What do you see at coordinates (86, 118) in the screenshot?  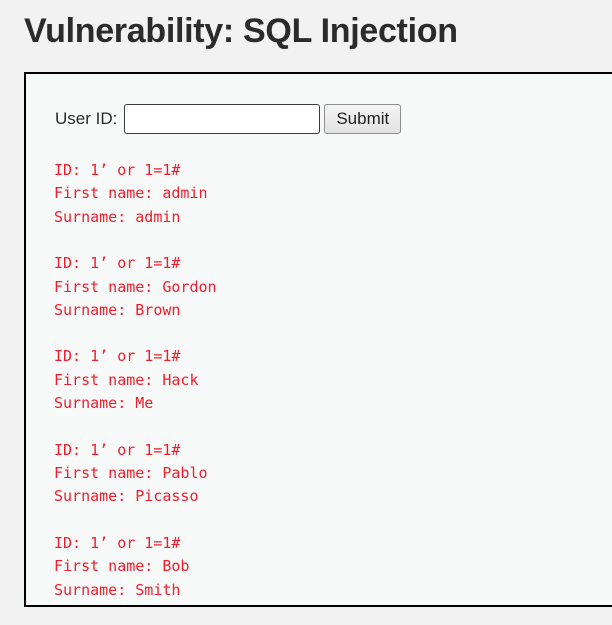 I see `user-id-label: User ID:` at bounding box center [86, 118].